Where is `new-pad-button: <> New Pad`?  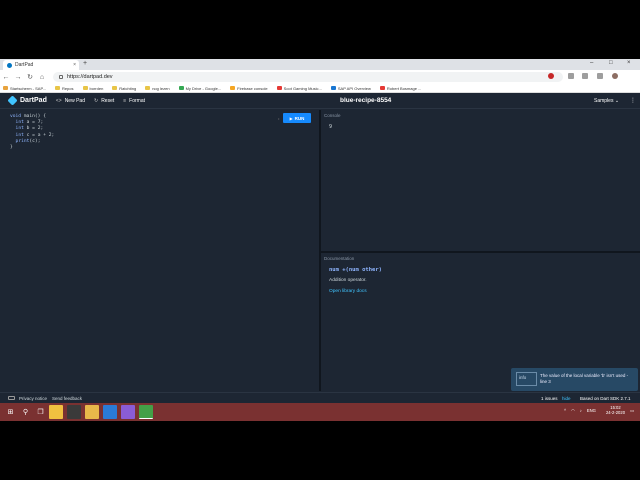 new-pad-button: <> New Pad is located at coordinates (70, 101).